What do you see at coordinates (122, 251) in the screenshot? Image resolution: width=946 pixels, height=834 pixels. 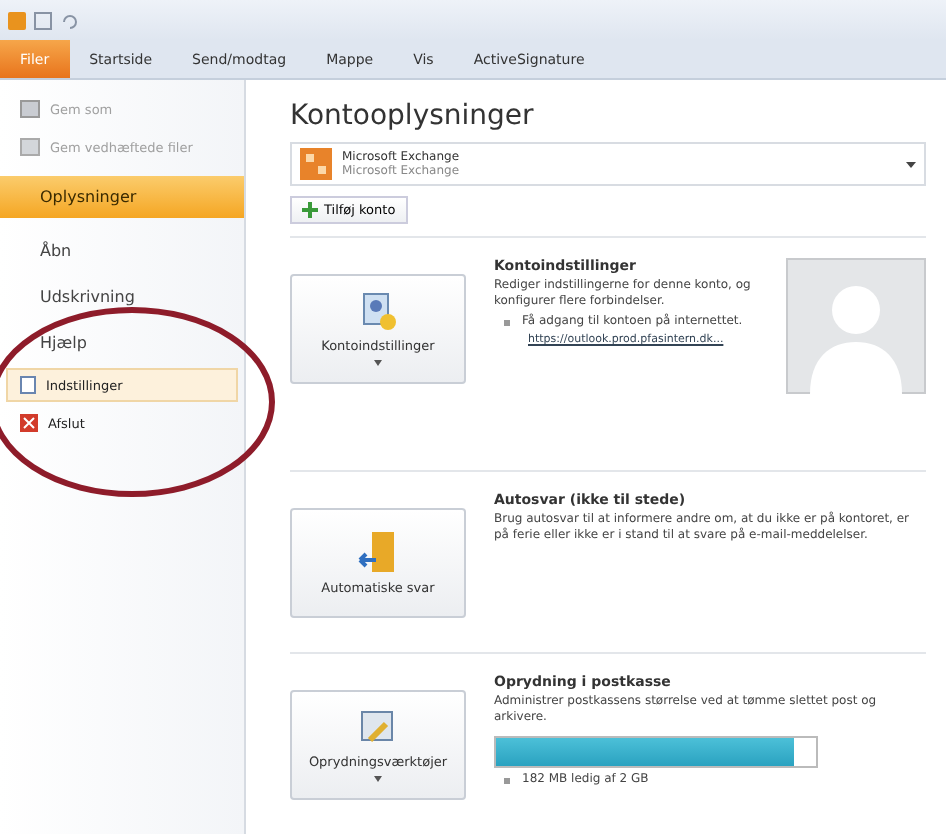 I see `backstage-tab: Åbn` at bounding box center [122, 251].